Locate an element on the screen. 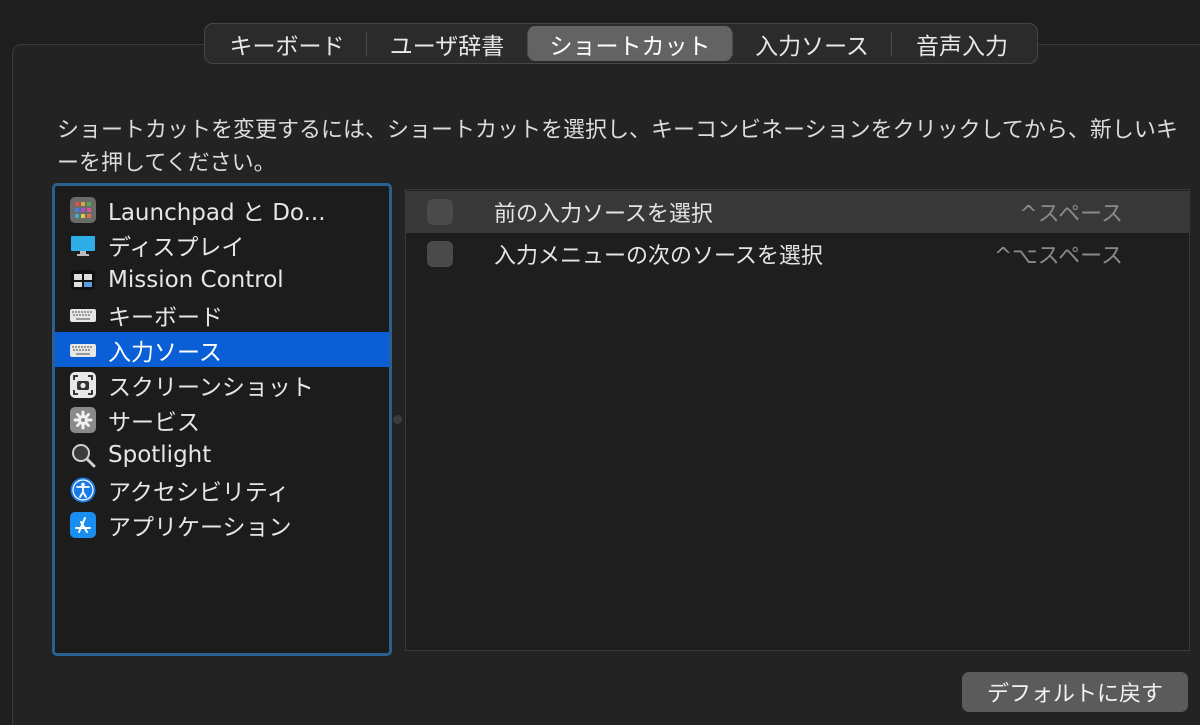  category-item-keyboard: キーボード is located at coordinates (222, 314).